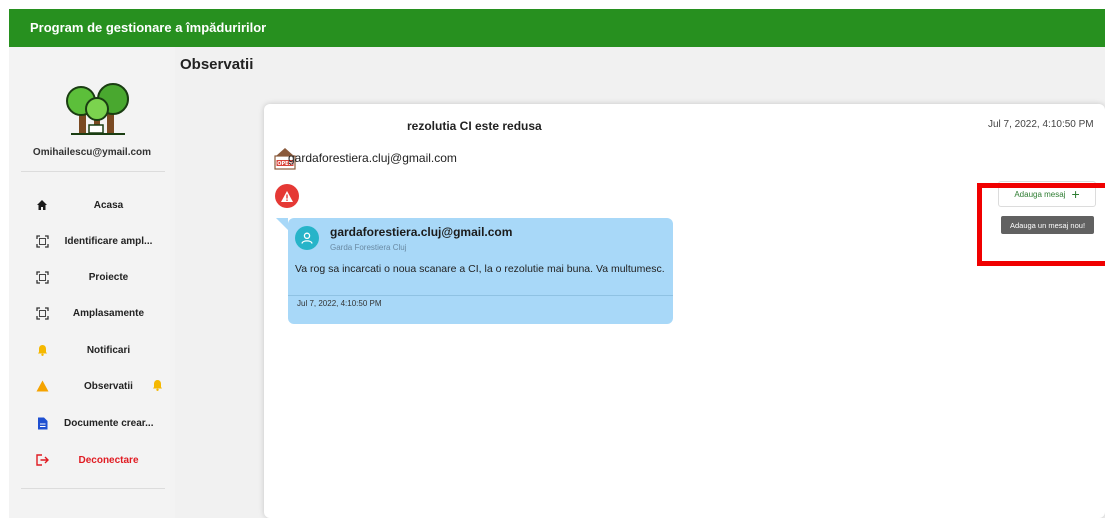 The image size is (1105, 518). What do you see at coordinates (480, 295) in the screenshot?
I see `message-divider` at bounding box center [480, 295].